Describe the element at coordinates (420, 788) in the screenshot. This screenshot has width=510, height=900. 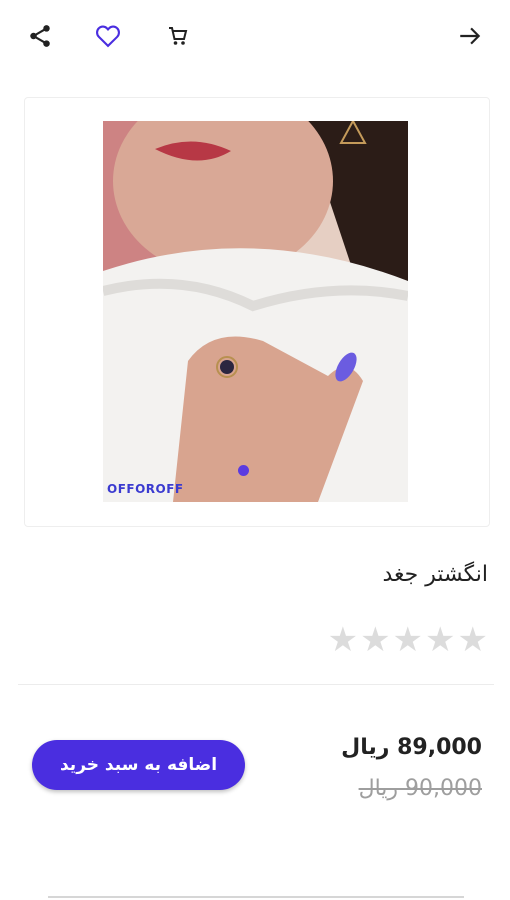
I see `old-price: 90,000 ریال` at that location.